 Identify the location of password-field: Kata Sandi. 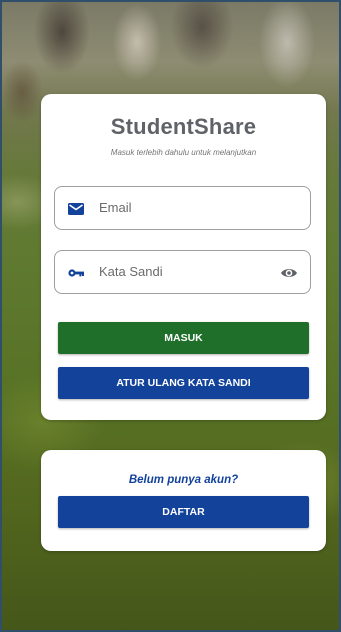
(182, 272).